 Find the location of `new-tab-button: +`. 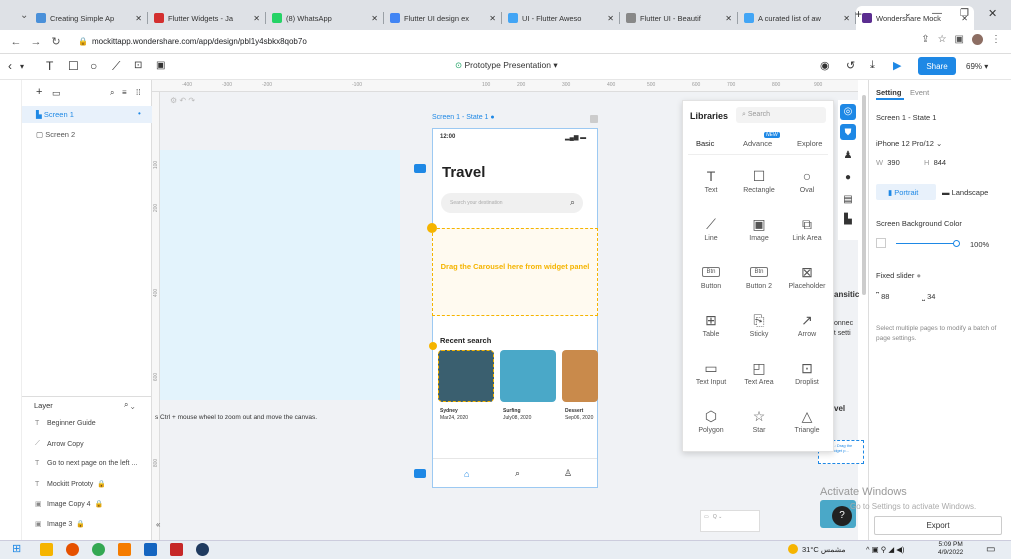

new-tab-button: + is located at coordinates (858, 14).